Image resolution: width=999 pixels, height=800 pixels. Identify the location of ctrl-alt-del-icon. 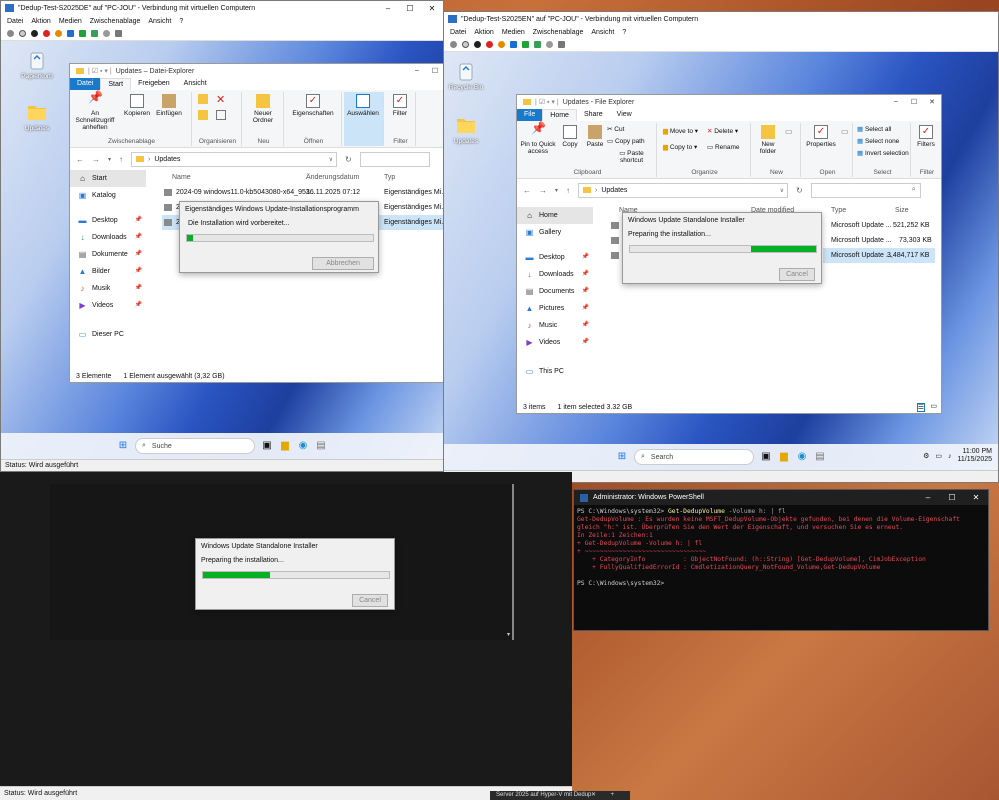
(10, 33).